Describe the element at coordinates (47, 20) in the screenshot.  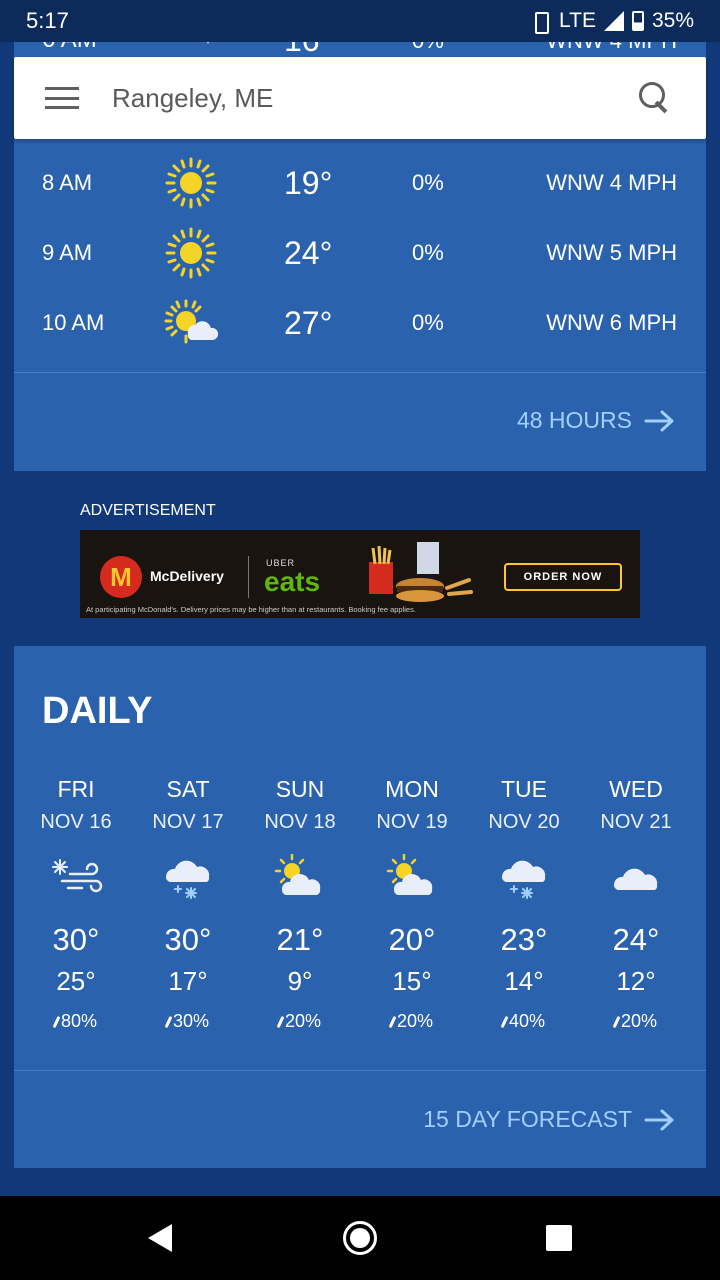
I see `status-time: 5:17` at that location.